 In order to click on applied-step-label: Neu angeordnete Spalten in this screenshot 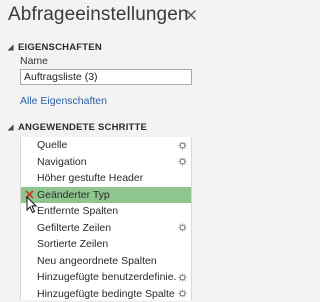, I will do `click(97, 261)`.